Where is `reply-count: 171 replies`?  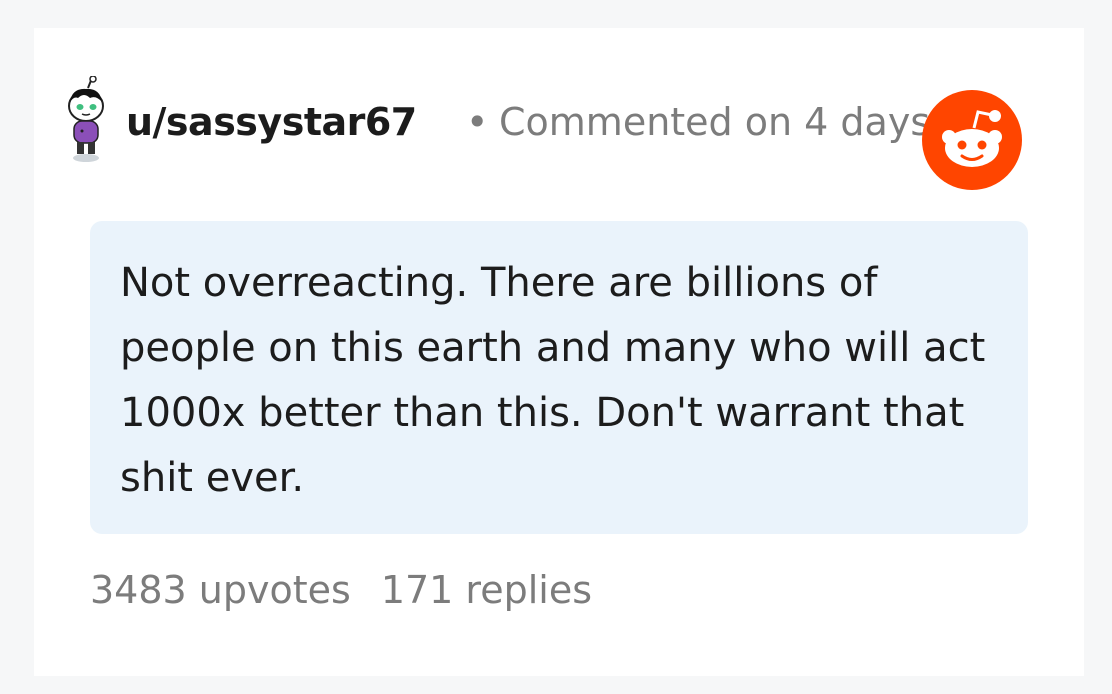 reply-count: 171 replies is located at coordinates (486, 590).